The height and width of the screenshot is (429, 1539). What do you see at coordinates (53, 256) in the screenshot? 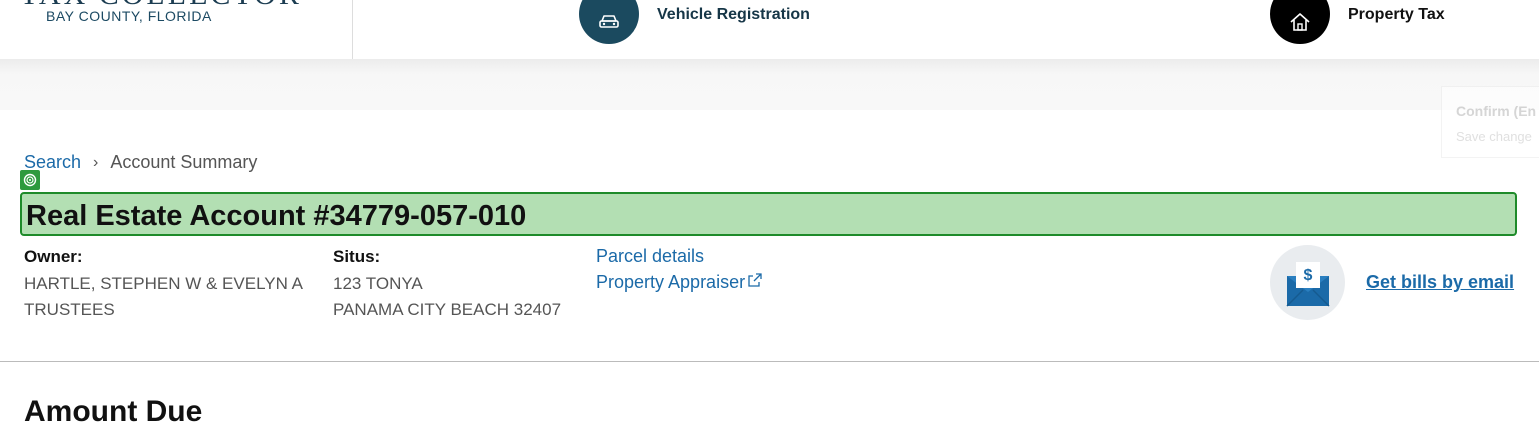
I see `owner-label: Owner:` at bounding box center [53, 256].